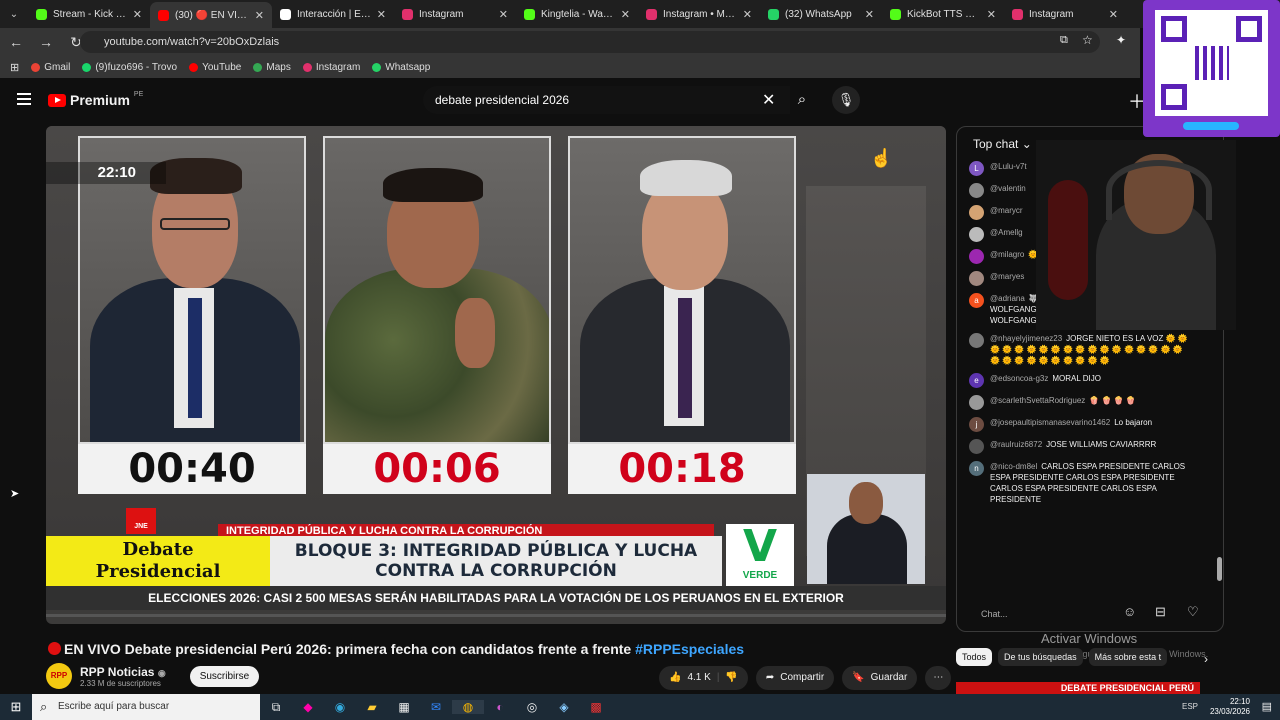 The height and width of the screenshot is (720, 1280). I want to click on microphone-icon: 🎙, so click(846, 100).